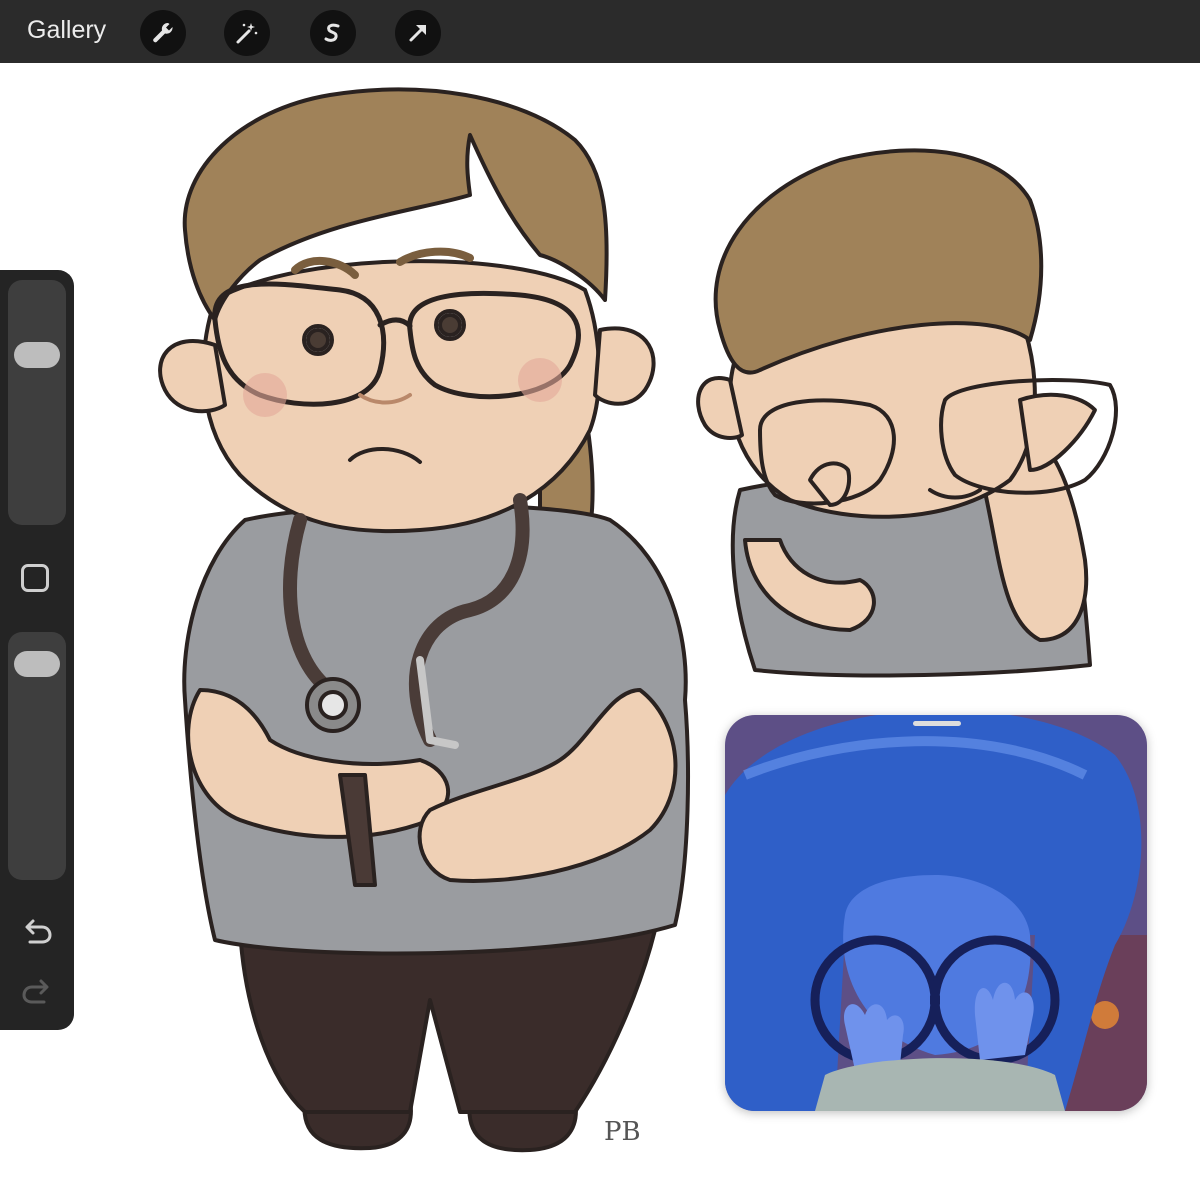 Image resolution: width=1200 pixels, height=1200 pixels. Describe the element at coordinates (35, 578) in the screenshot. I see `modify-square-icon` at that location.